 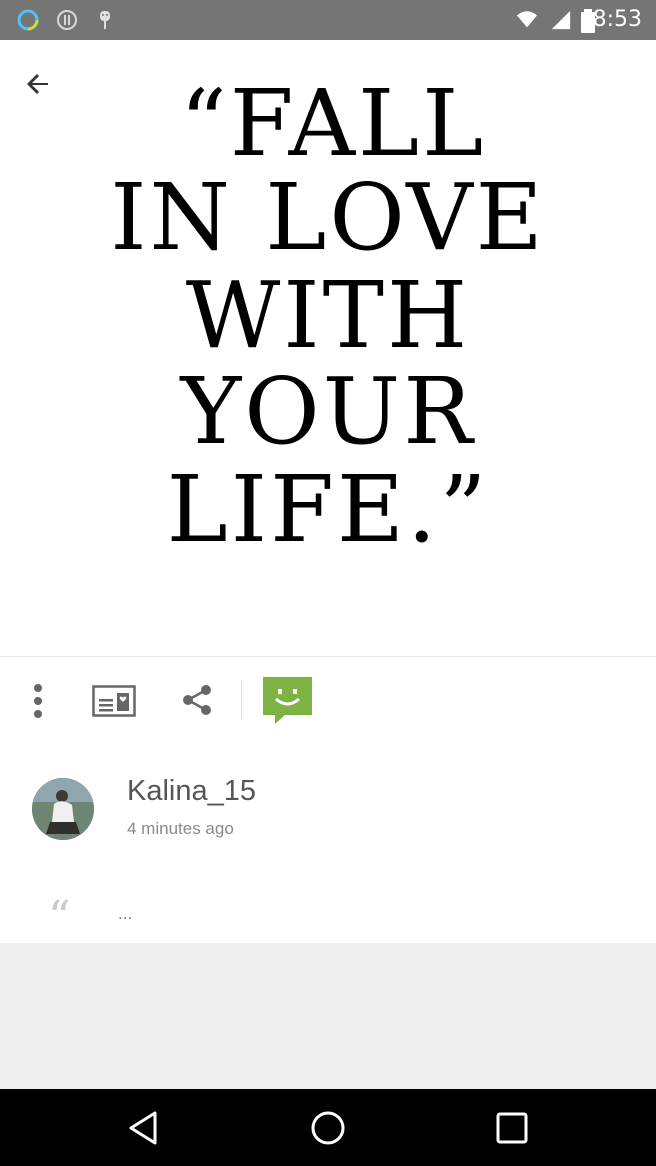 I want to click on android-debug-icon, so click(x=105, y=20).